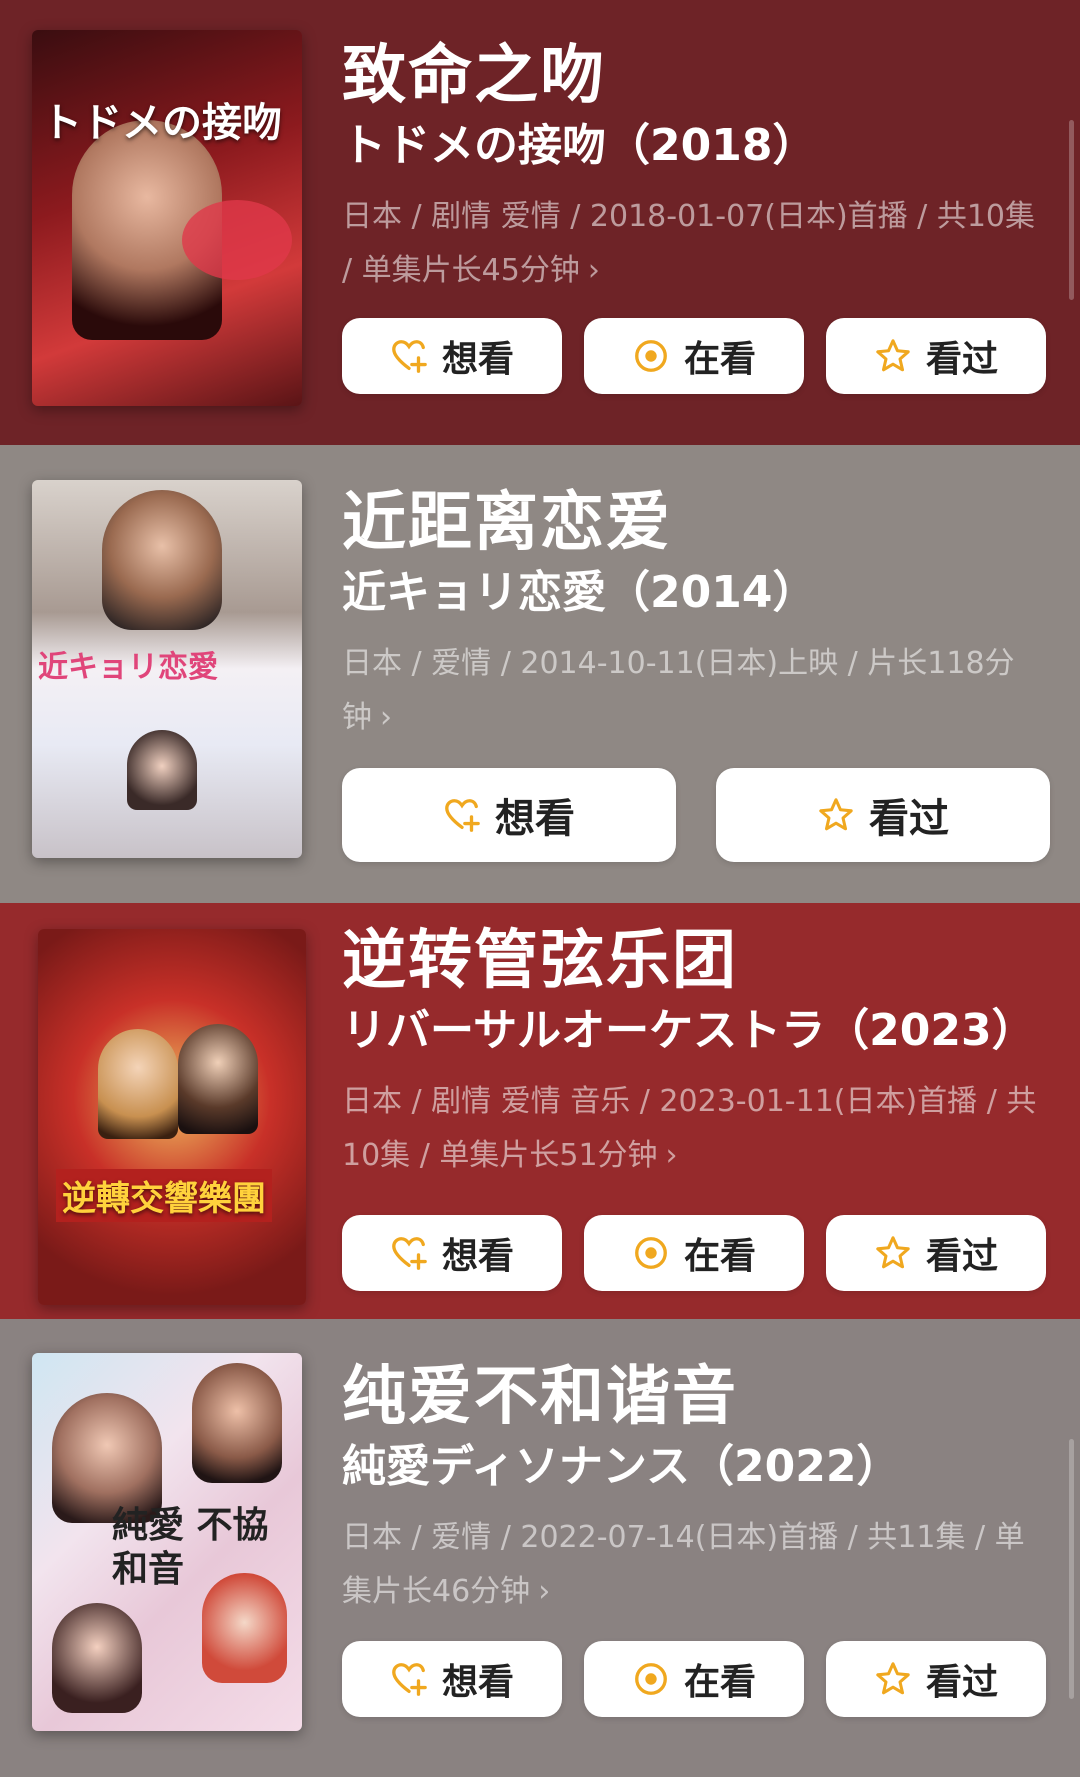 This screenshot has width=1080, height=1777. What do you see at coordinates (579, 145) in the screenshot?
I see `title-original: トドメの接吻（2018）` at bounding box center [579, 145].